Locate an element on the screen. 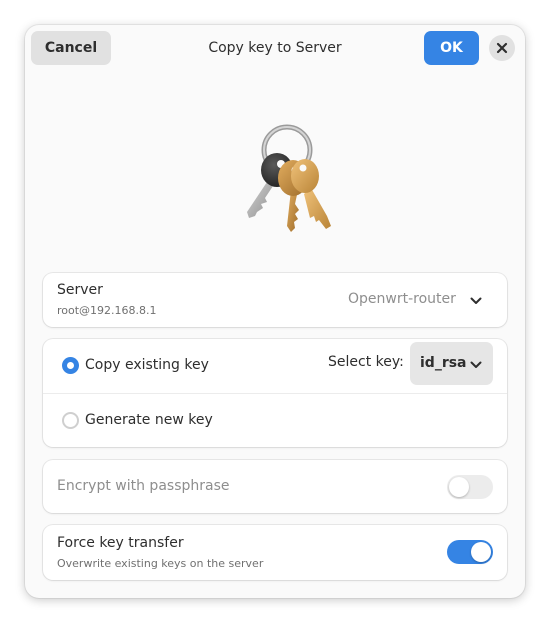  generate-new-radio is located at coordinates (70, 420).